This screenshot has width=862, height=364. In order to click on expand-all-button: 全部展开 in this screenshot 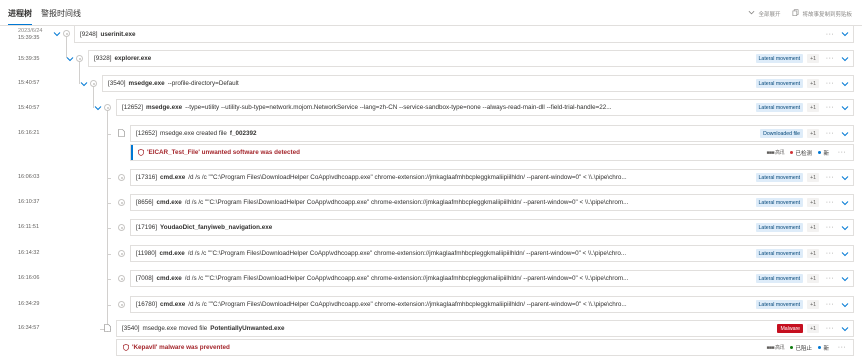, I will do `click(764, 13)`.